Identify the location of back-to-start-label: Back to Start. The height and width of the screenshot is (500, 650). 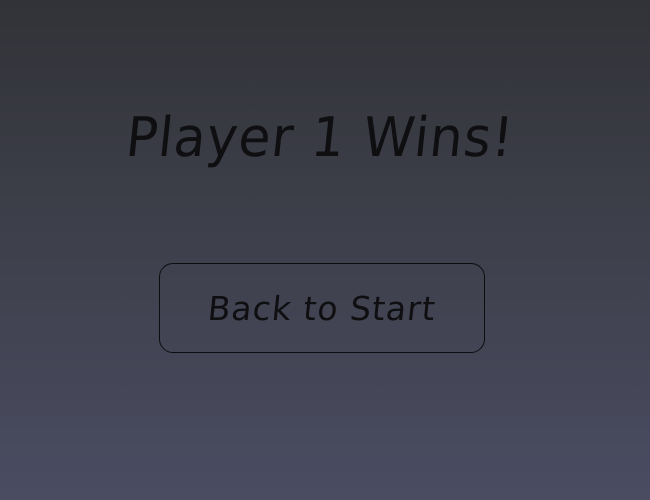
(322, 308).